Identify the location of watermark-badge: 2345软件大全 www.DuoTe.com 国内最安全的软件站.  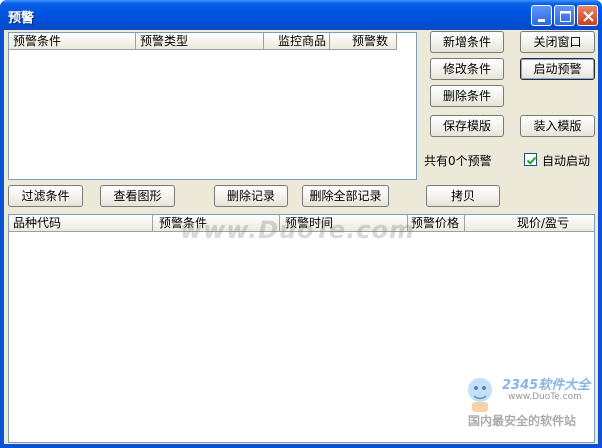
(529, 402).